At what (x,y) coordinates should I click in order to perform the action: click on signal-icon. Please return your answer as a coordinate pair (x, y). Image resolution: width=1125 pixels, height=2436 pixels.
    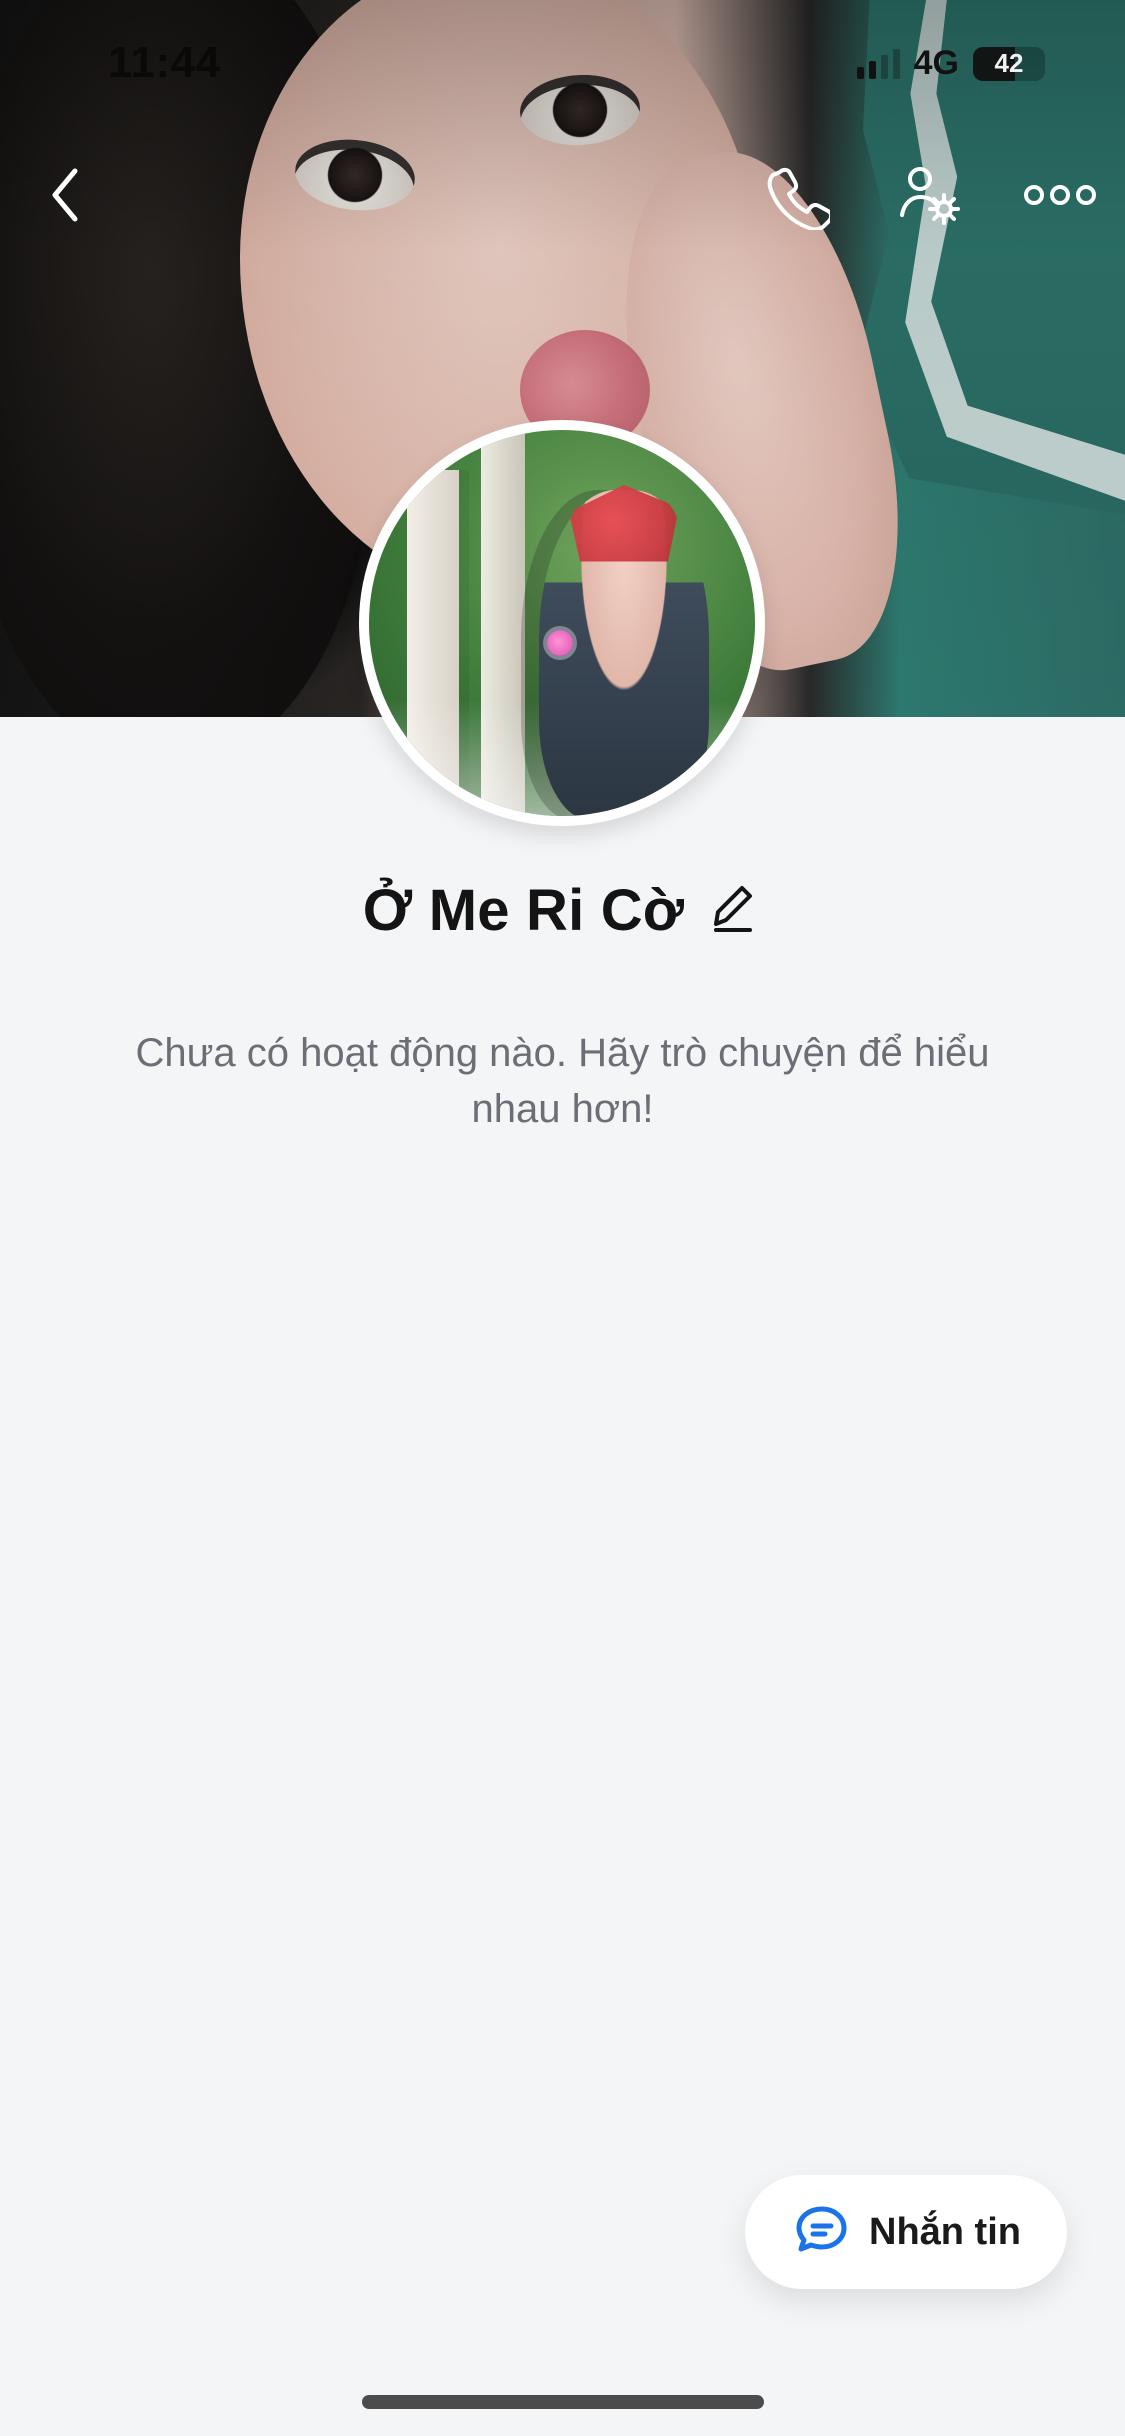
    Looking at the image, I should click on (878, 63).